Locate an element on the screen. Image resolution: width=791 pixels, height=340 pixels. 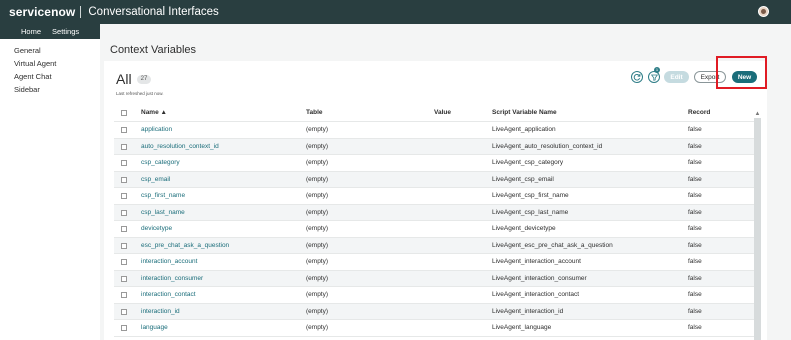
row-script-variable-name: LiveAgent_devicetype is located at coordinates (524, 228).